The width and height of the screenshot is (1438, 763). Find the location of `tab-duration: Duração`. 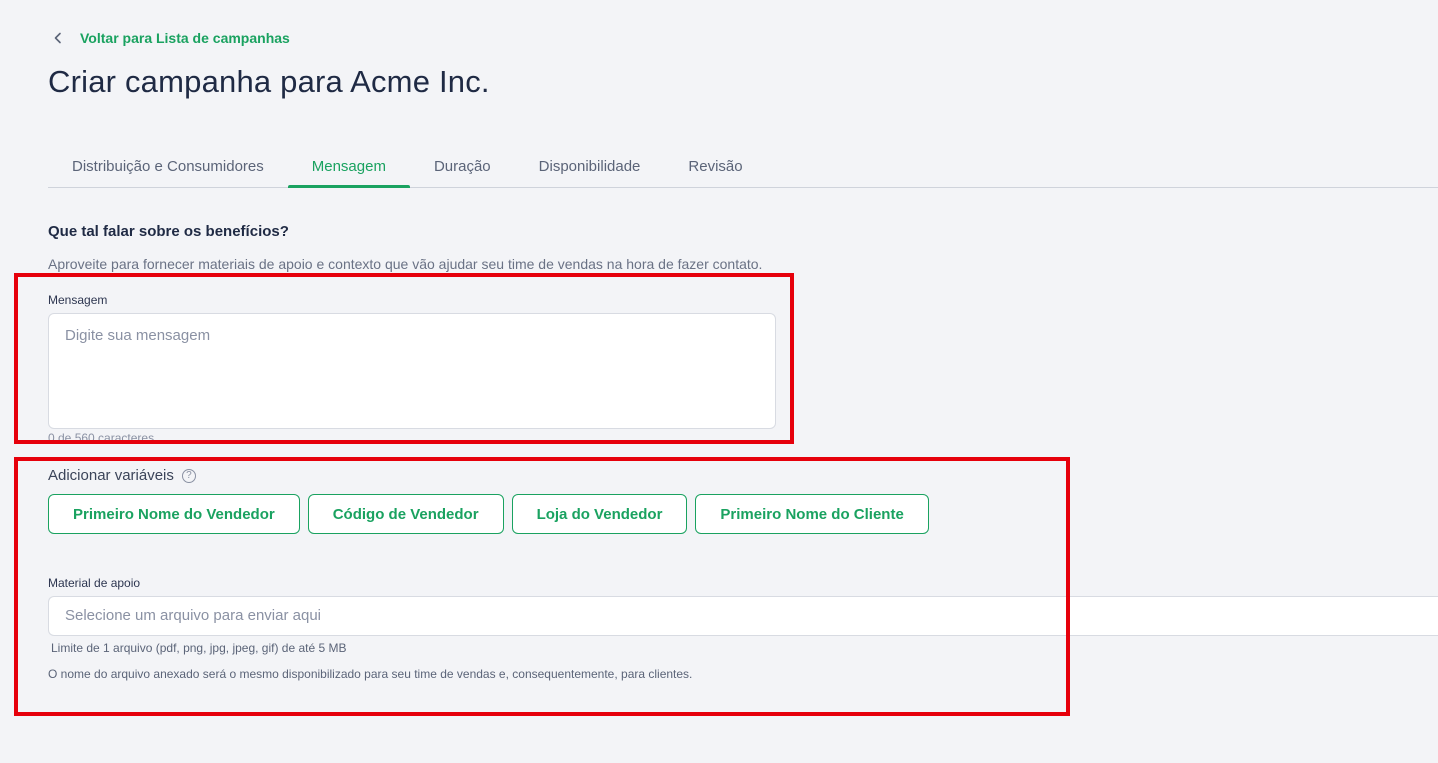

tab-duration: Duração is located at coordinates (462, 166).